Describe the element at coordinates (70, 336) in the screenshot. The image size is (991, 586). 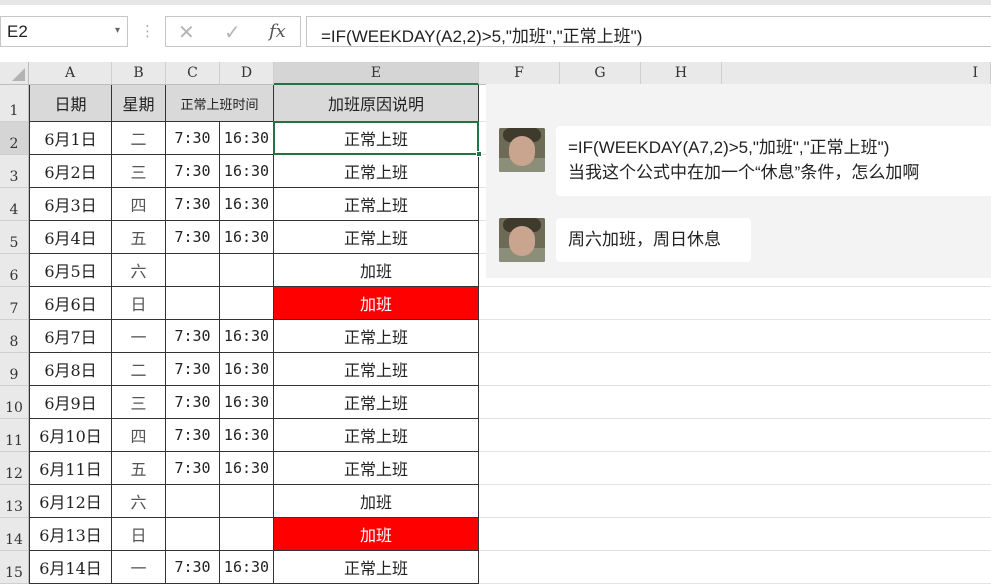
I see `date-cell: 6月7日` at that location.